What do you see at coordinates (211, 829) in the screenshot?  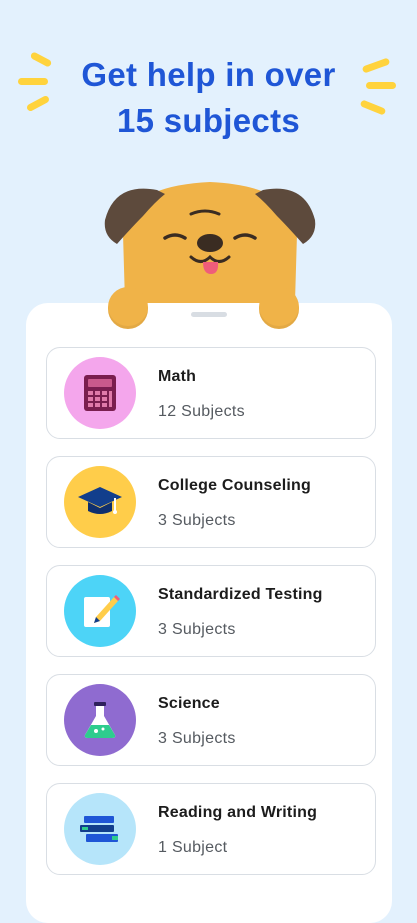 I see `subject-item-reading-and-writing: Reading and Writing 1 Subject` at bounding box center [211, 829].